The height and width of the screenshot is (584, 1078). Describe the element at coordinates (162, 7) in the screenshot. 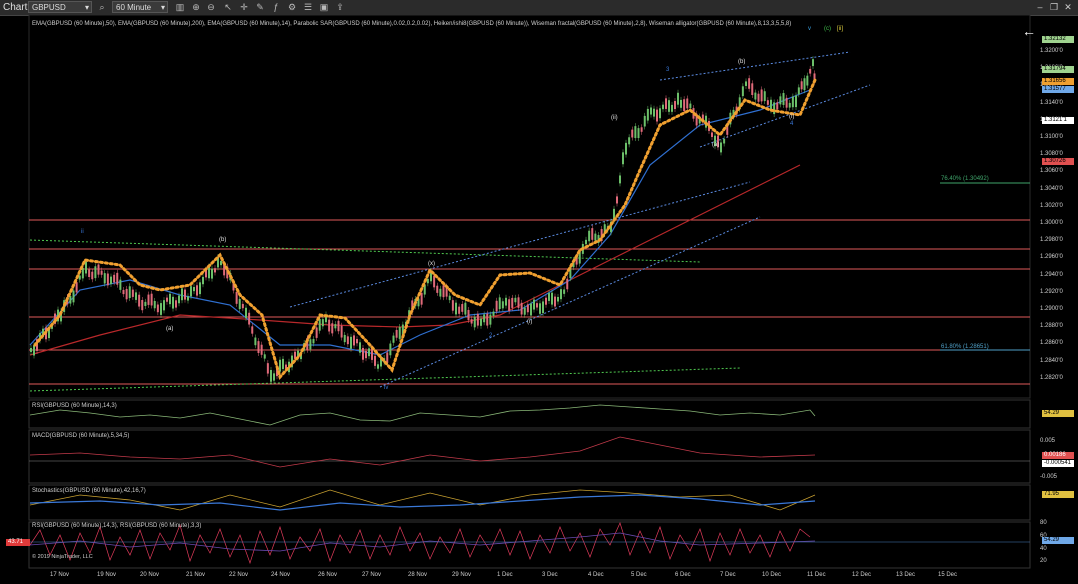

I see `chevron-down-icon: ▾` at that location.